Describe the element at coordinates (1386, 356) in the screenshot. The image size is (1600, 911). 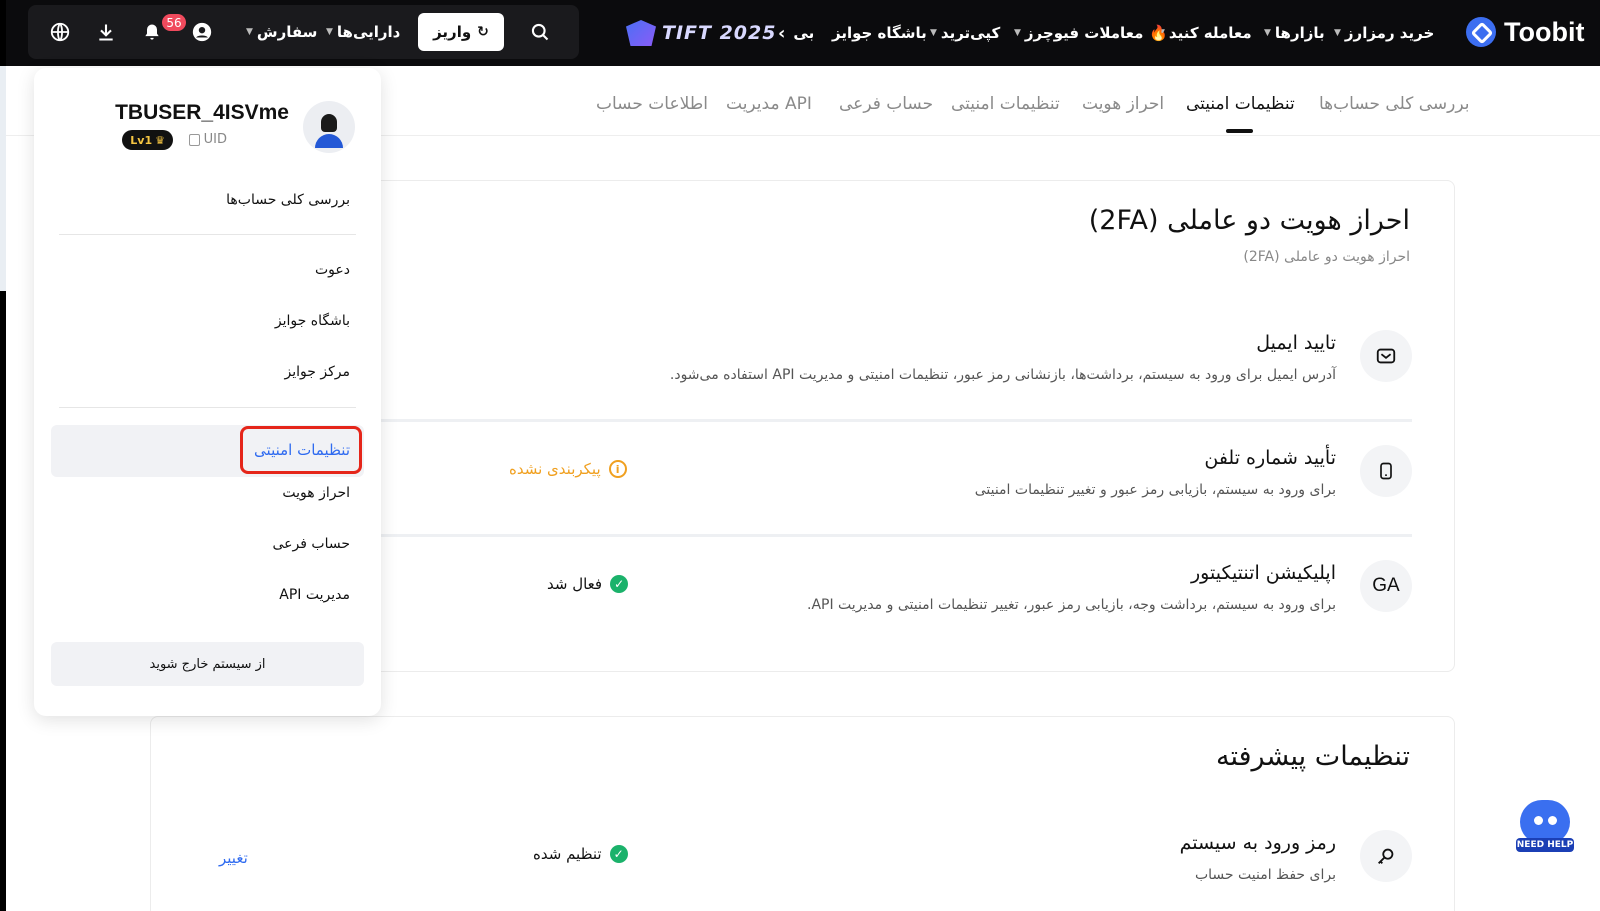
I see `envelope-icon` at that location.